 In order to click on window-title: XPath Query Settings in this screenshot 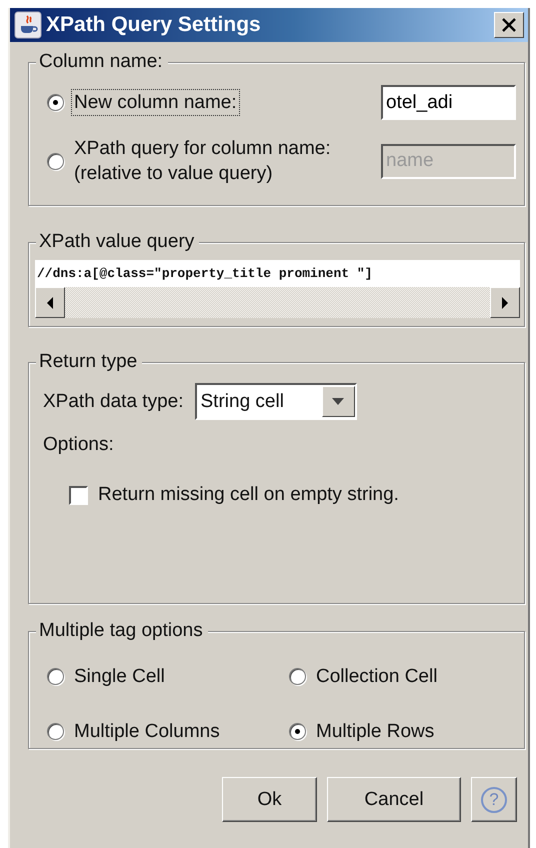, I will do `click(154, 25)`.